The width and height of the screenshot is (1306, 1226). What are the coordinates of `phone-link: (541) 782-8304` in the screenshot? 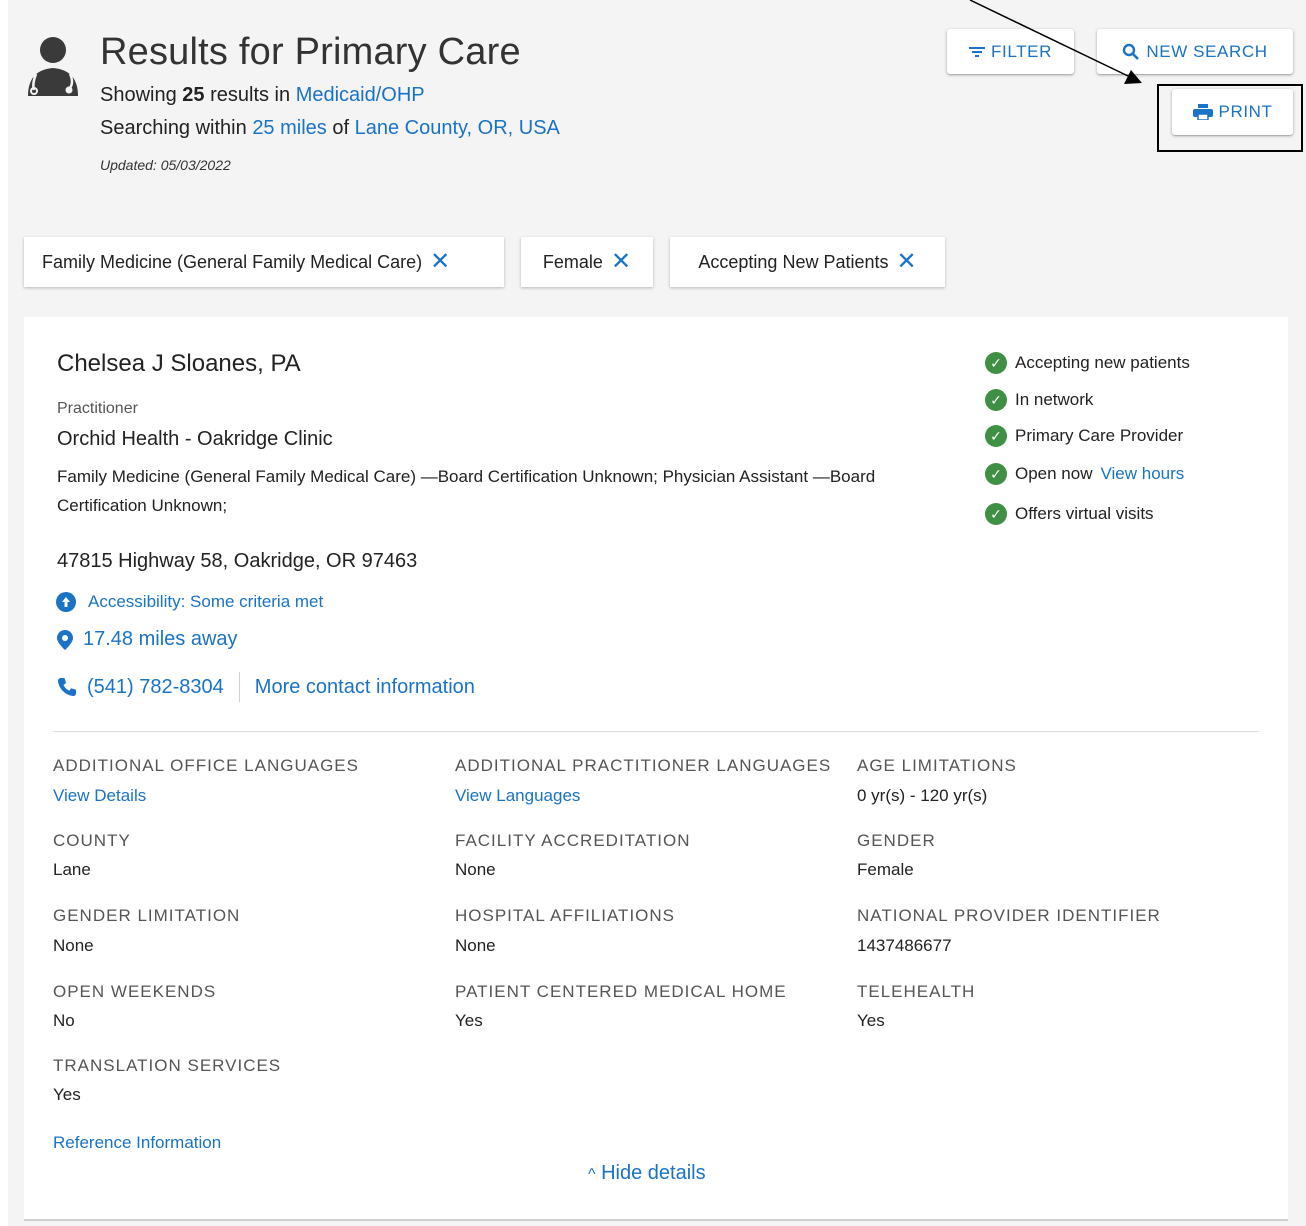 It's located at (140, 687).